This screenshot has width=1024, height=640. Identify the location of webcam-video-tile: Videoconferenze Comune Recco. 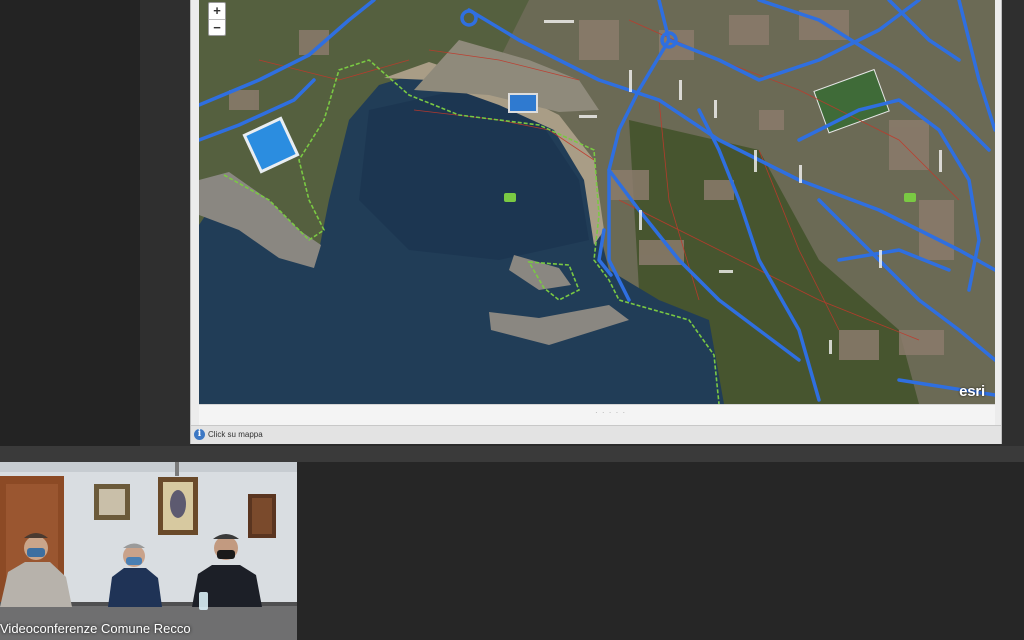
(148, 551).